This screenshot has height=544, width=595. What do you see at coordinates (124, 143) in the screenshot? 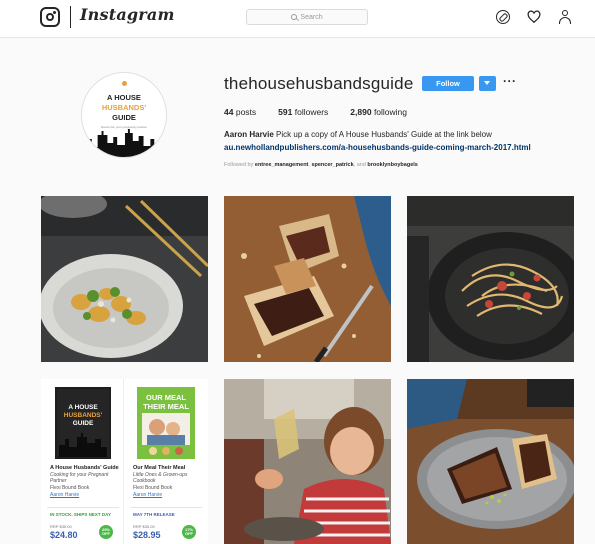
I see `avatar-skyline-graphic` at bounding box center [124, 143].